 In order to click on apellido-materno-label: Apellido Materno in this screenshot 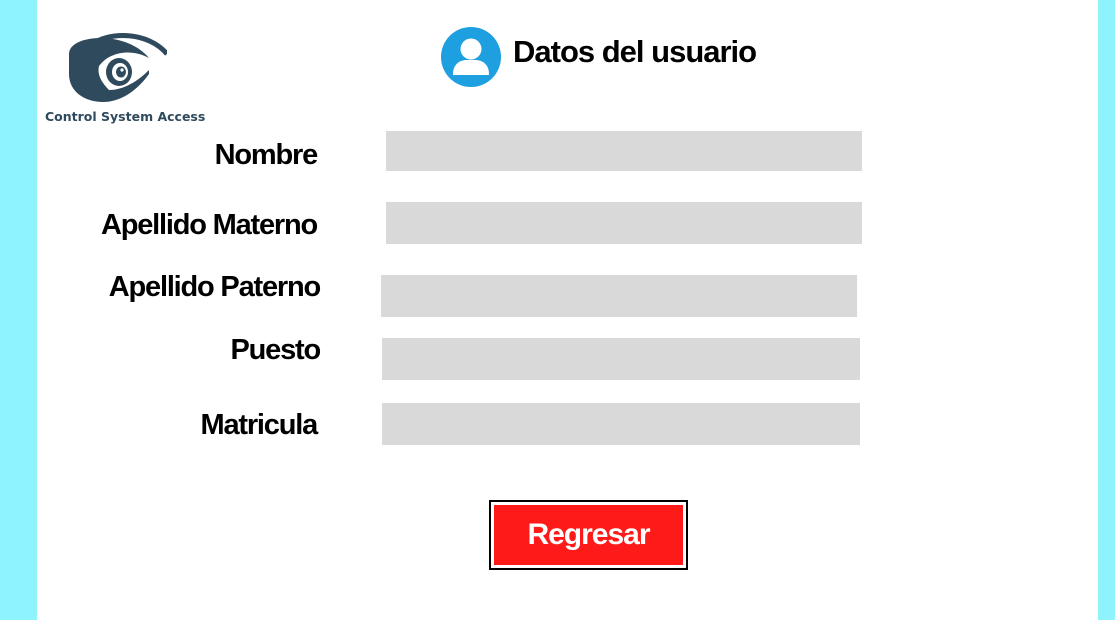, I will do `click(209, 225)`.